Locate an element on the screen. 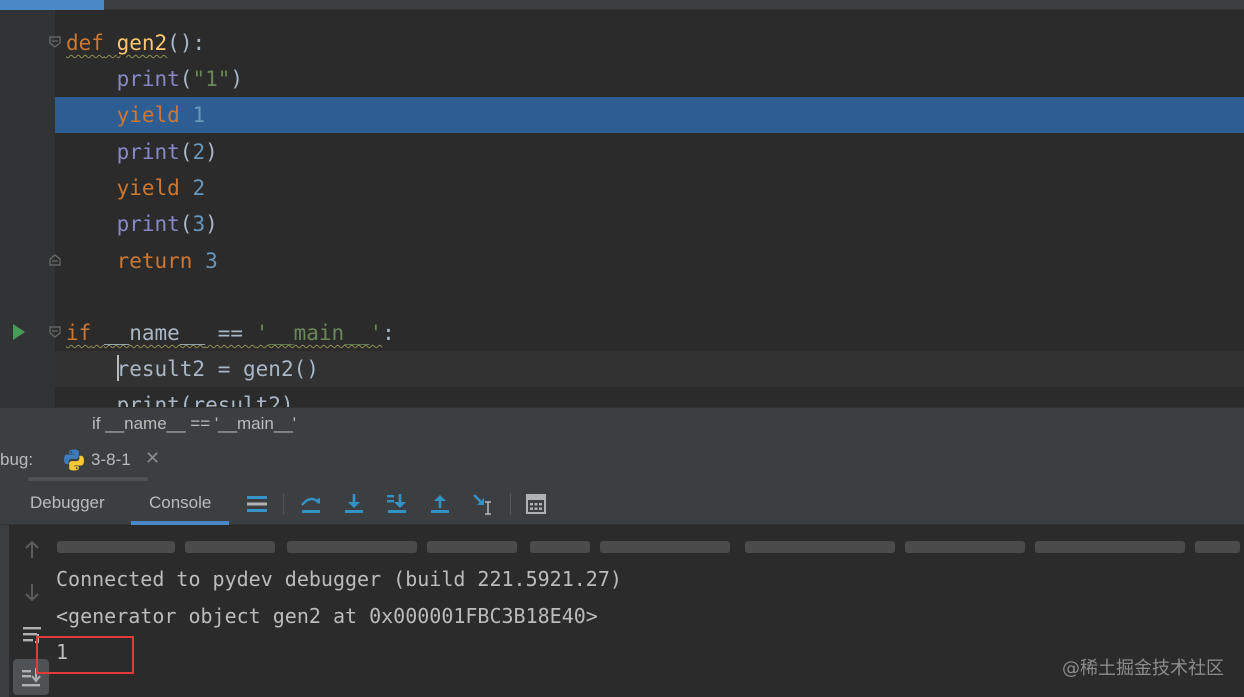  code-token: if is located at coordinates (79, 333).